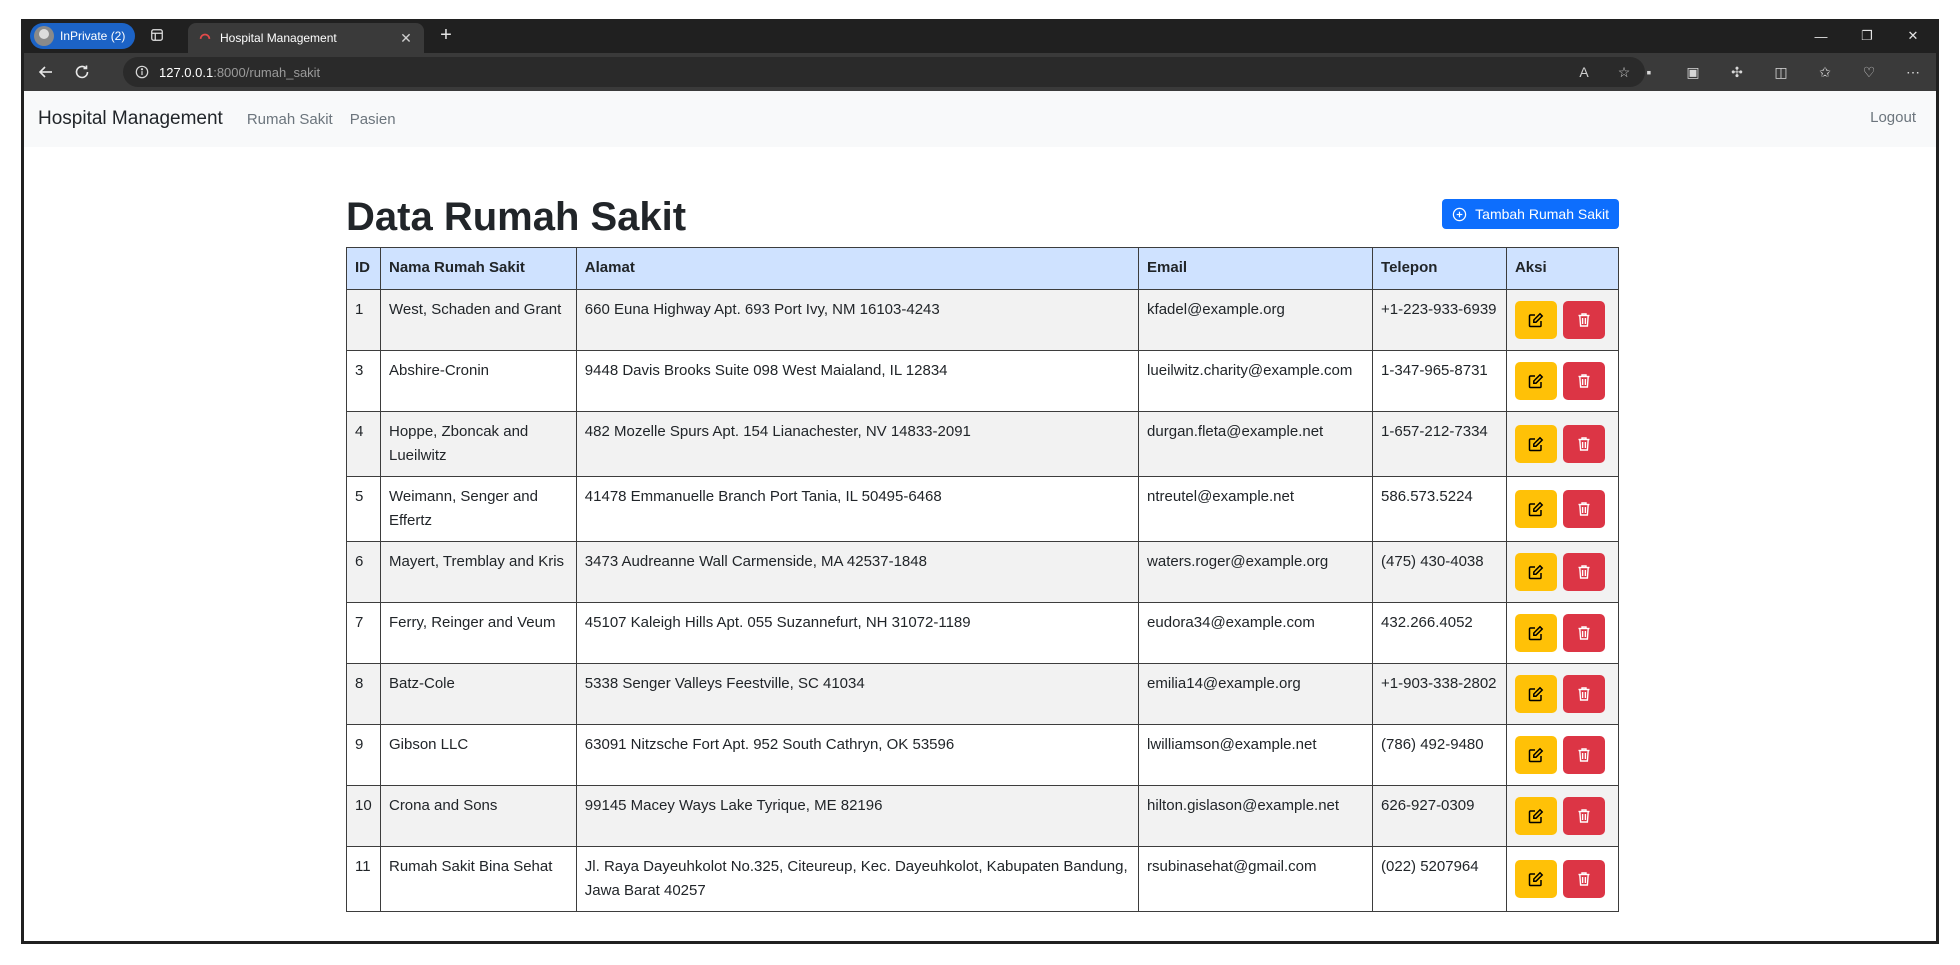 Image resolution: width=1960 pixels, height=965 pixels. What do you see at coordinates (1256, 320) in the screenshot?
I see `cell-email: kfadel@example.org` at bounding box center [1256, 320].